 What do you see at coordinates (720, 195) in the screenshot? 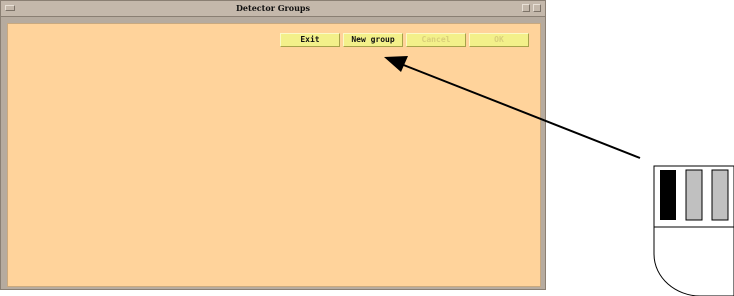
I see `mouse-right-button-icon` at bounding box center [720, 195].